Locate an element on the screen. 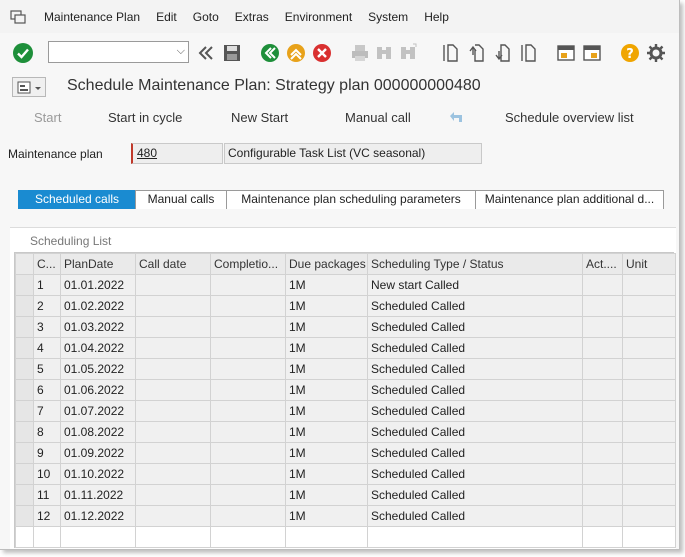 The image size is (685, 557). table-cell: 1 is located at coordinates (47, 285).